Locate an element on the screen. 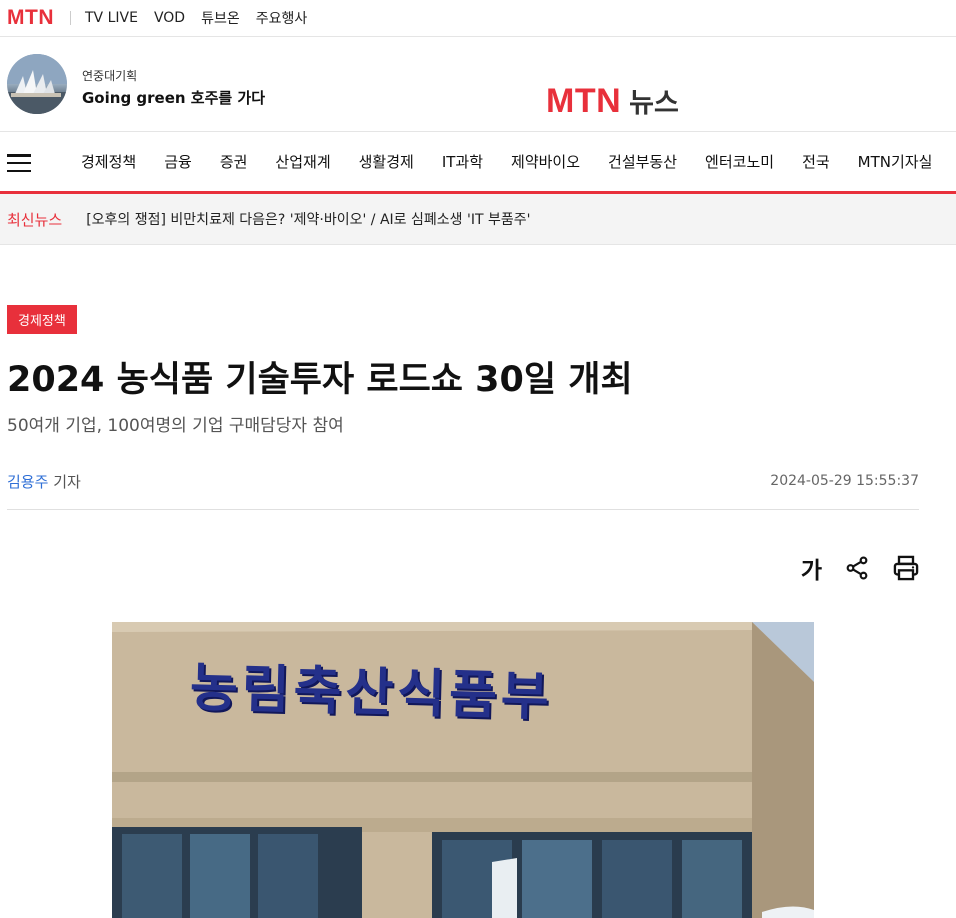 The height and width of the screenshot is (918, 956). mtn-brand-link: MTN is located at coordinates (30, 18).